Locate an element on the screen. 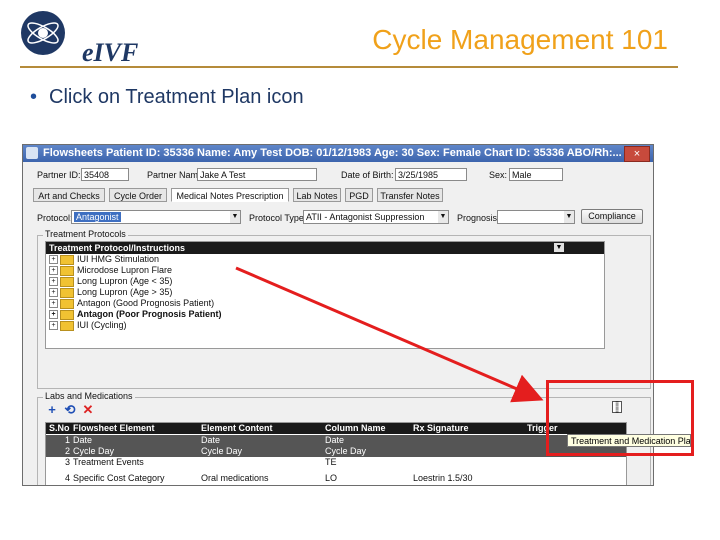 The width and height of the screenshot is (720, 540). pointer-arrow is located at coordinates (389, 334).